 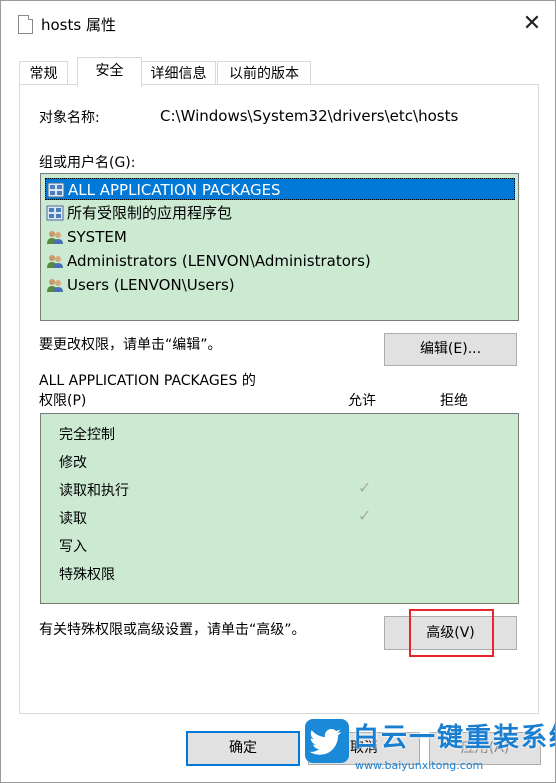 I want to click on file-icon, so click(x=25, y=24).